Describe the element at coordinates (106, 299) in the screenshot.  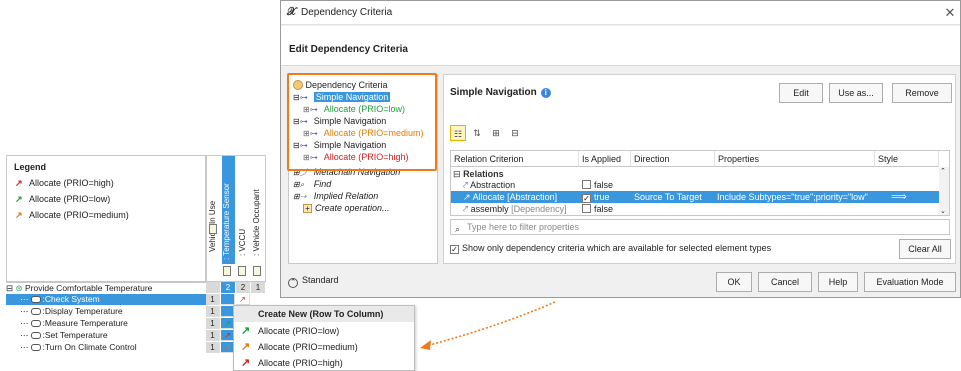
I see `matrix-row: ⋯:Check System` at that location.